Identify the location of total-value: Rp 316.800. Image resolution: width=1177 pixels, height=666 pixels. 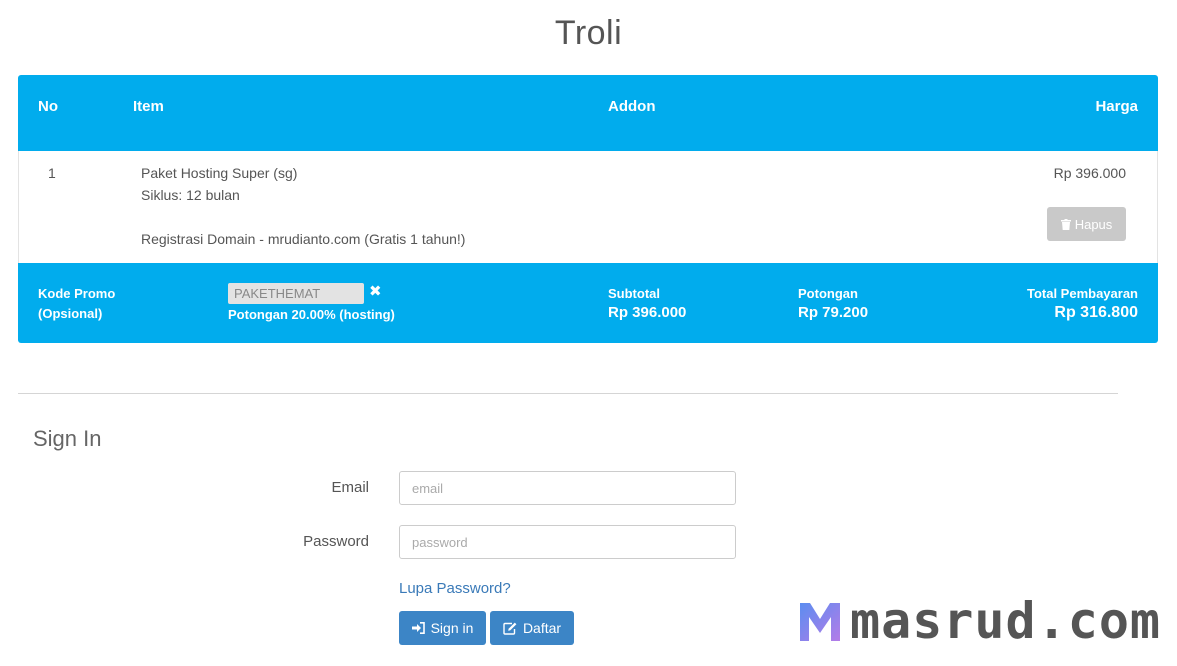
(1096, 312).